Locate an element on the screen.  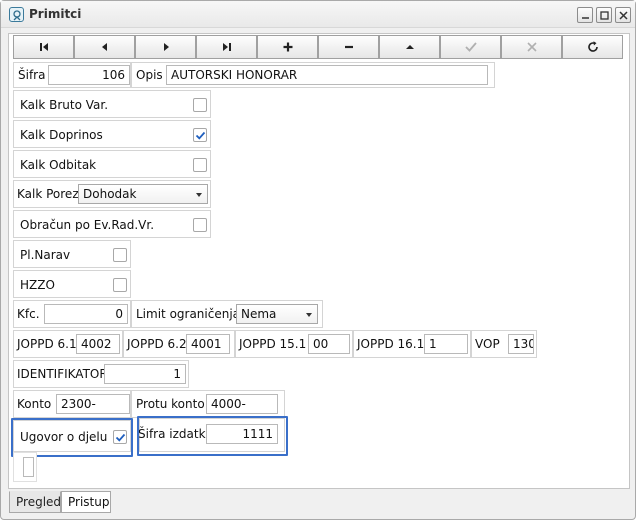
kalk-odbitak-label: Kalk Odbitak is located at coordinates (58, 165).